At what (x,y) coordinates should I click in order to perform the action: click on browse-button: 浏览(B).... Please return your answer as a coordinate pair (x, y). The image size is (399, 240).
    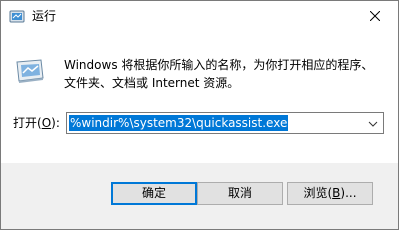
    Looking at the image, I should click on (330, 193).